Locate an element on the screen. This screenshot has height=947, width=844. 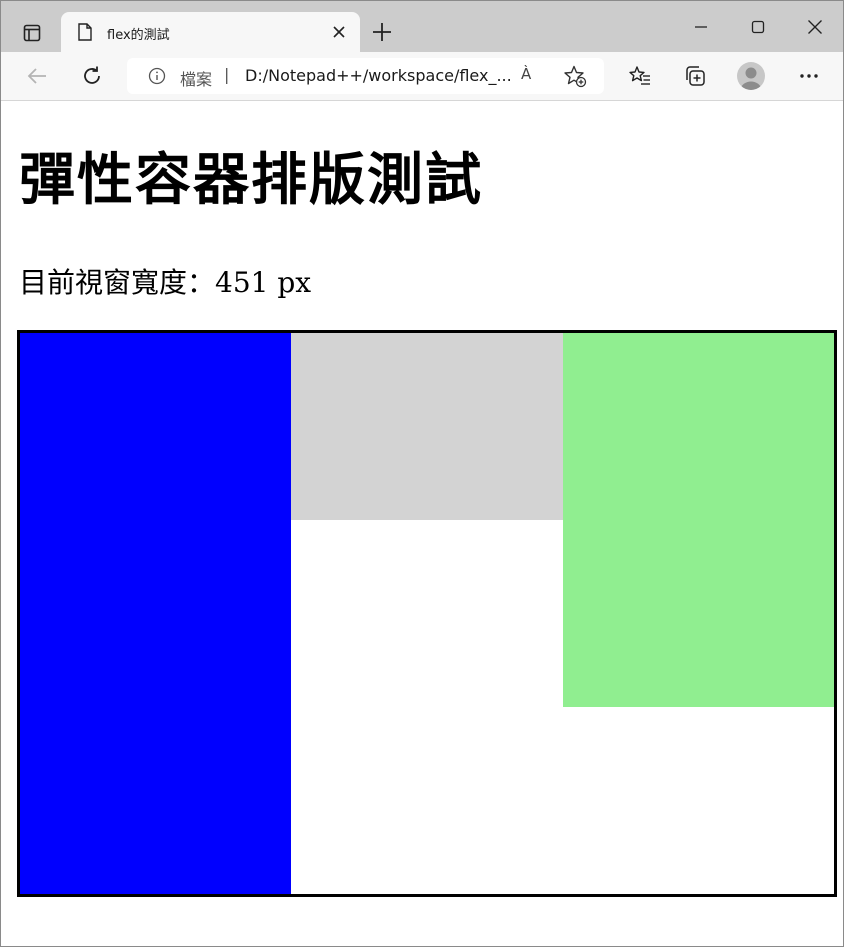
refresh-icon is located at coordinates (92, 75).